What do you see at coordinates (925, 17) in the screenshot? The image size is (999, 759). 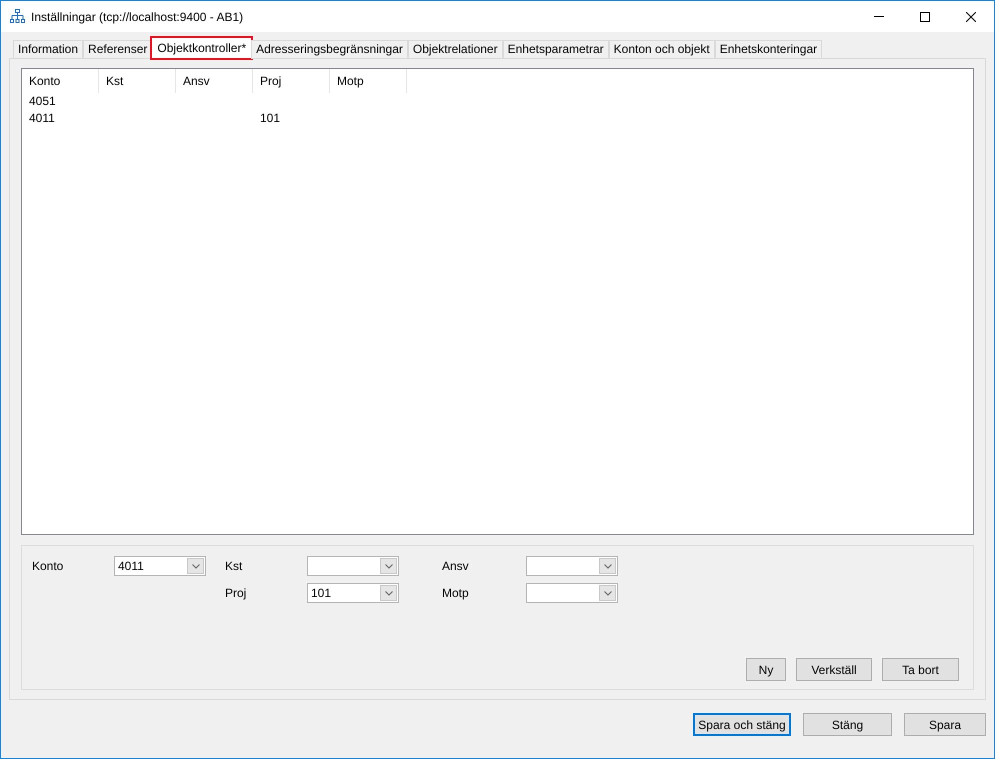 I see `maximize-icon` at bounding box center [925, 17].